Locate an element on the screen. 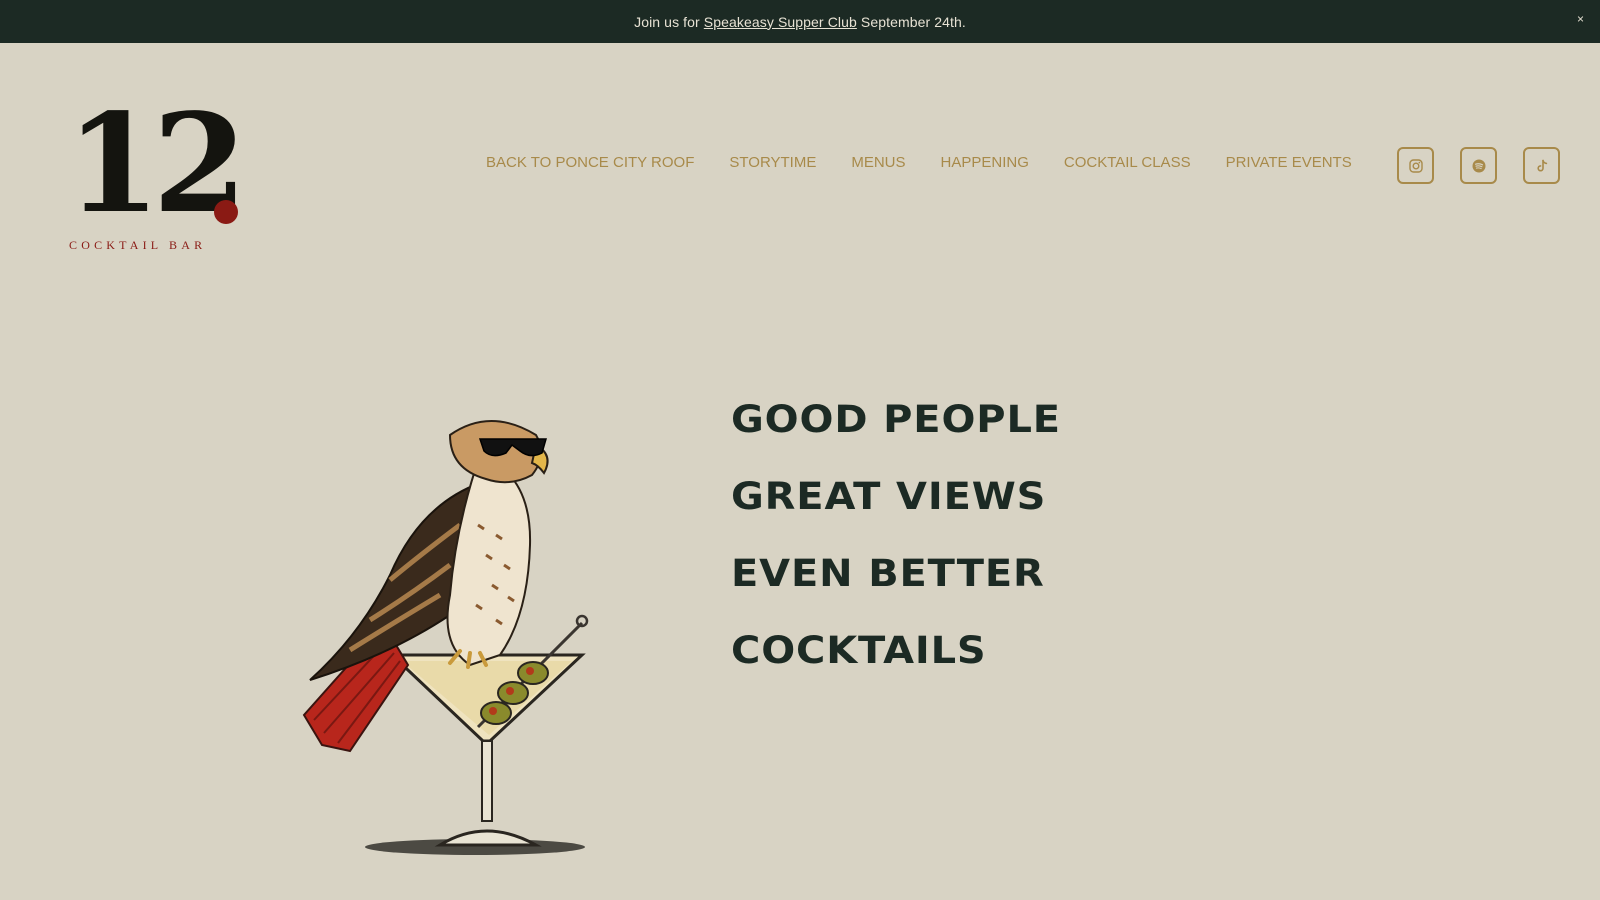  headline-line-1: GOOD PEOPLE is located at coordinates (896, 419).